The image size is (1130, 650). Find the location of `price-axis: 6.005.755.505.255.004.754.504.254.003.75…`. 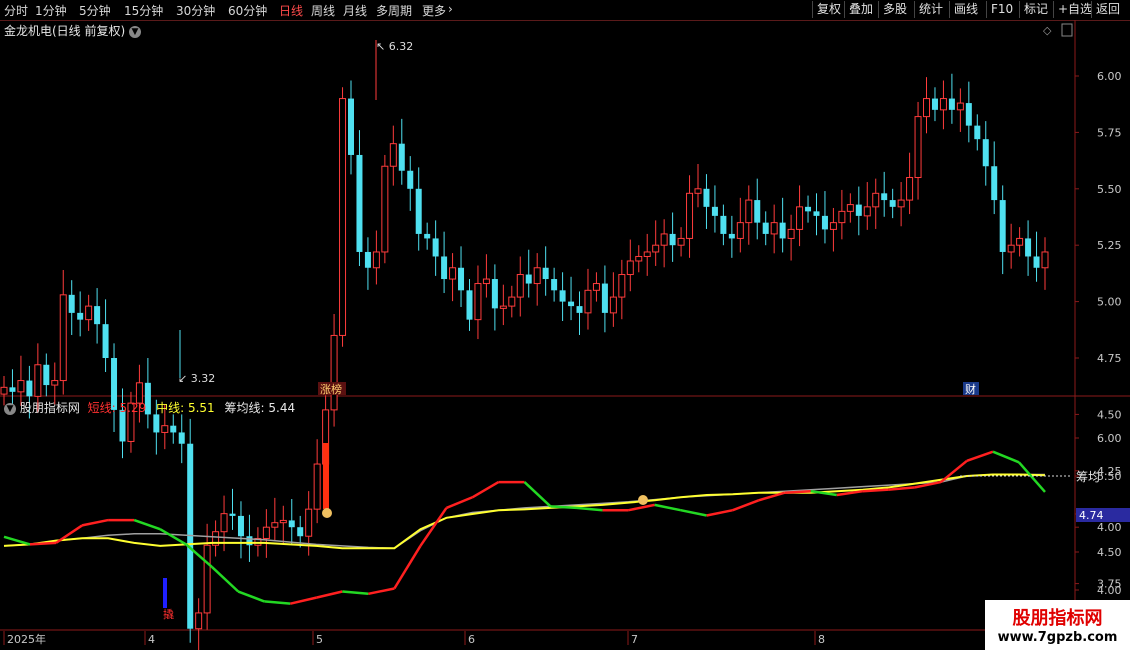

price-axis: 6.005.755.505.255.004.754.504.254.003.75… is located at coordinates (1098, 358).